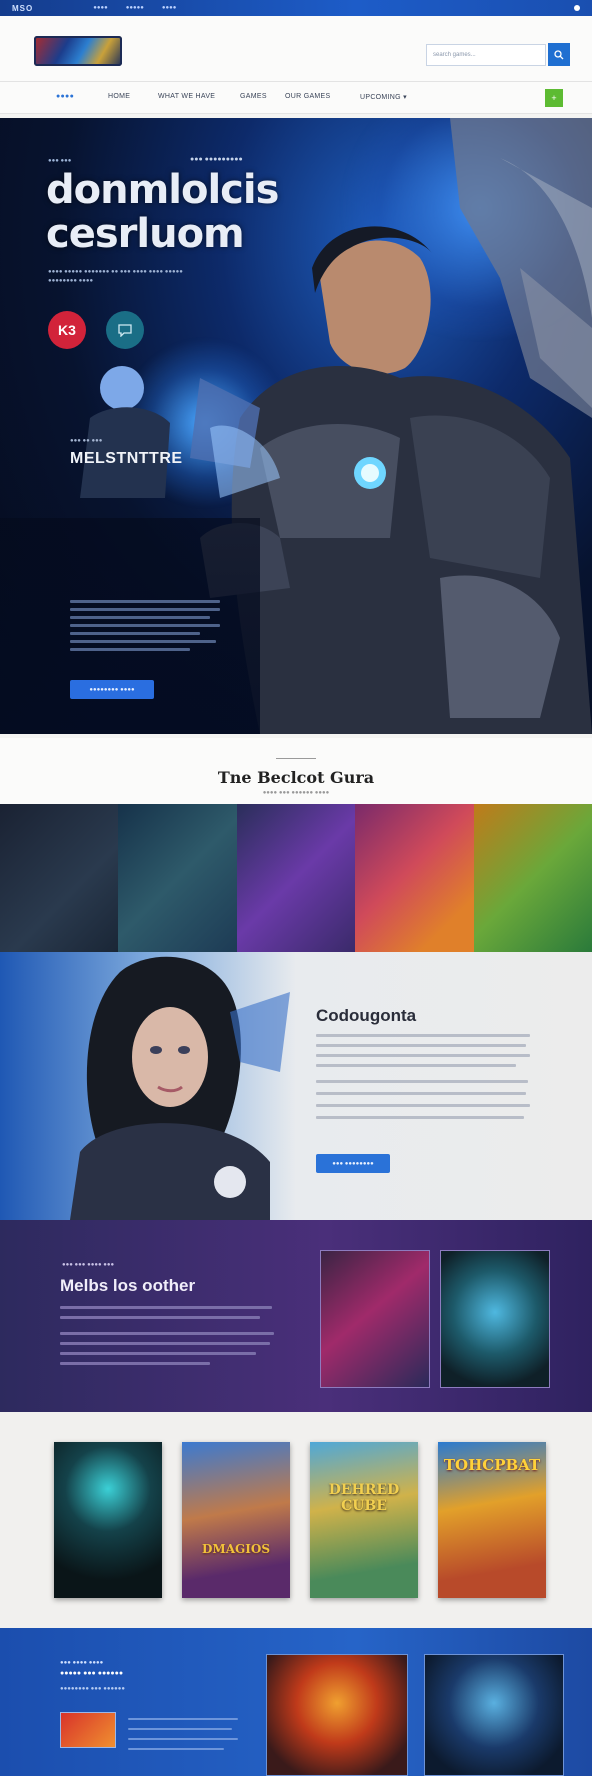 This screenshot has width=592, height=1776. I want to click on divider, so click(296, 758).